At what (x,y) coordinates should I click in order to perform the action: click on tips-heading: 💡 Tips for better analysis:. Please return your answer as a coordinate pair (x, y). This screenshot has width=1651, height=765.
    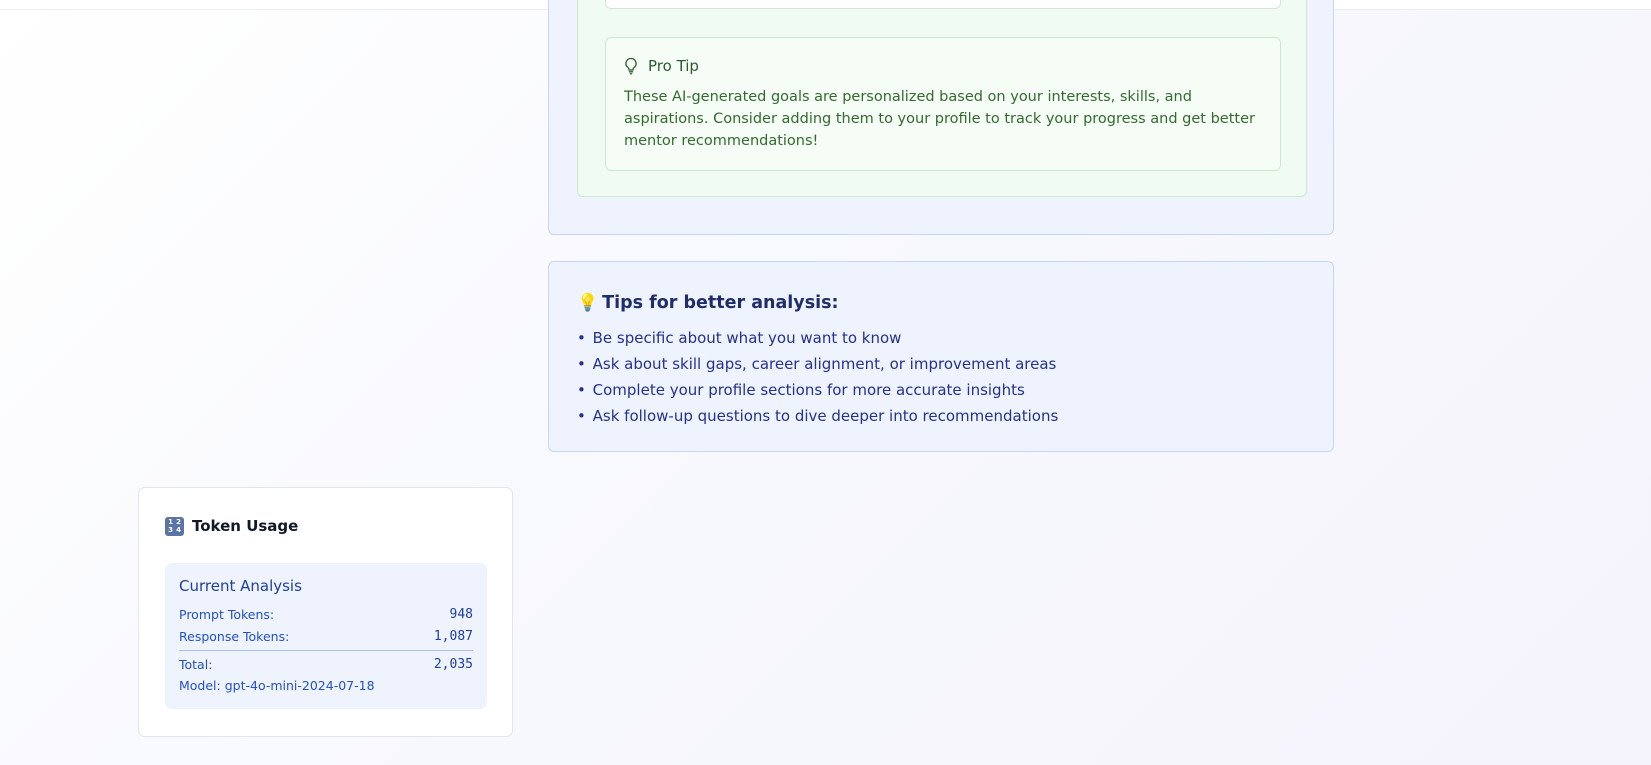
    Looking at the image, I should click on (941, 303).